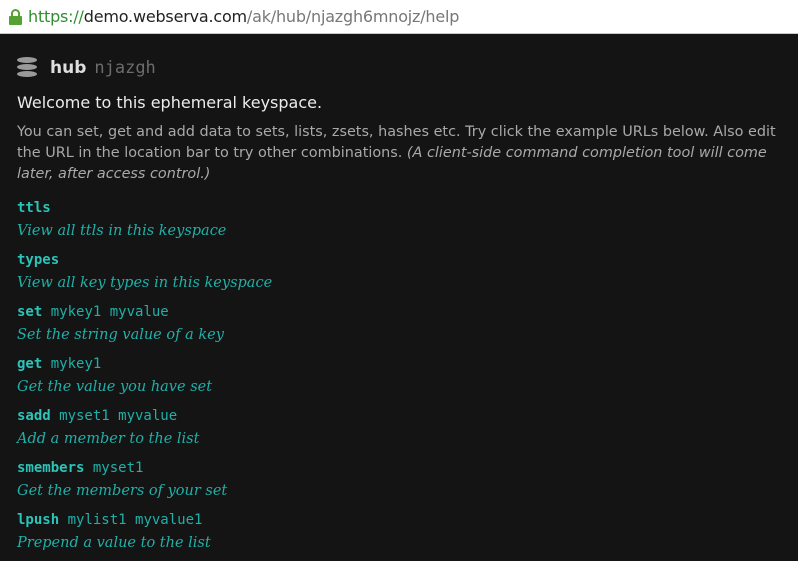  I want to click on command-description: Set the string value of a key, so click(120, 335).